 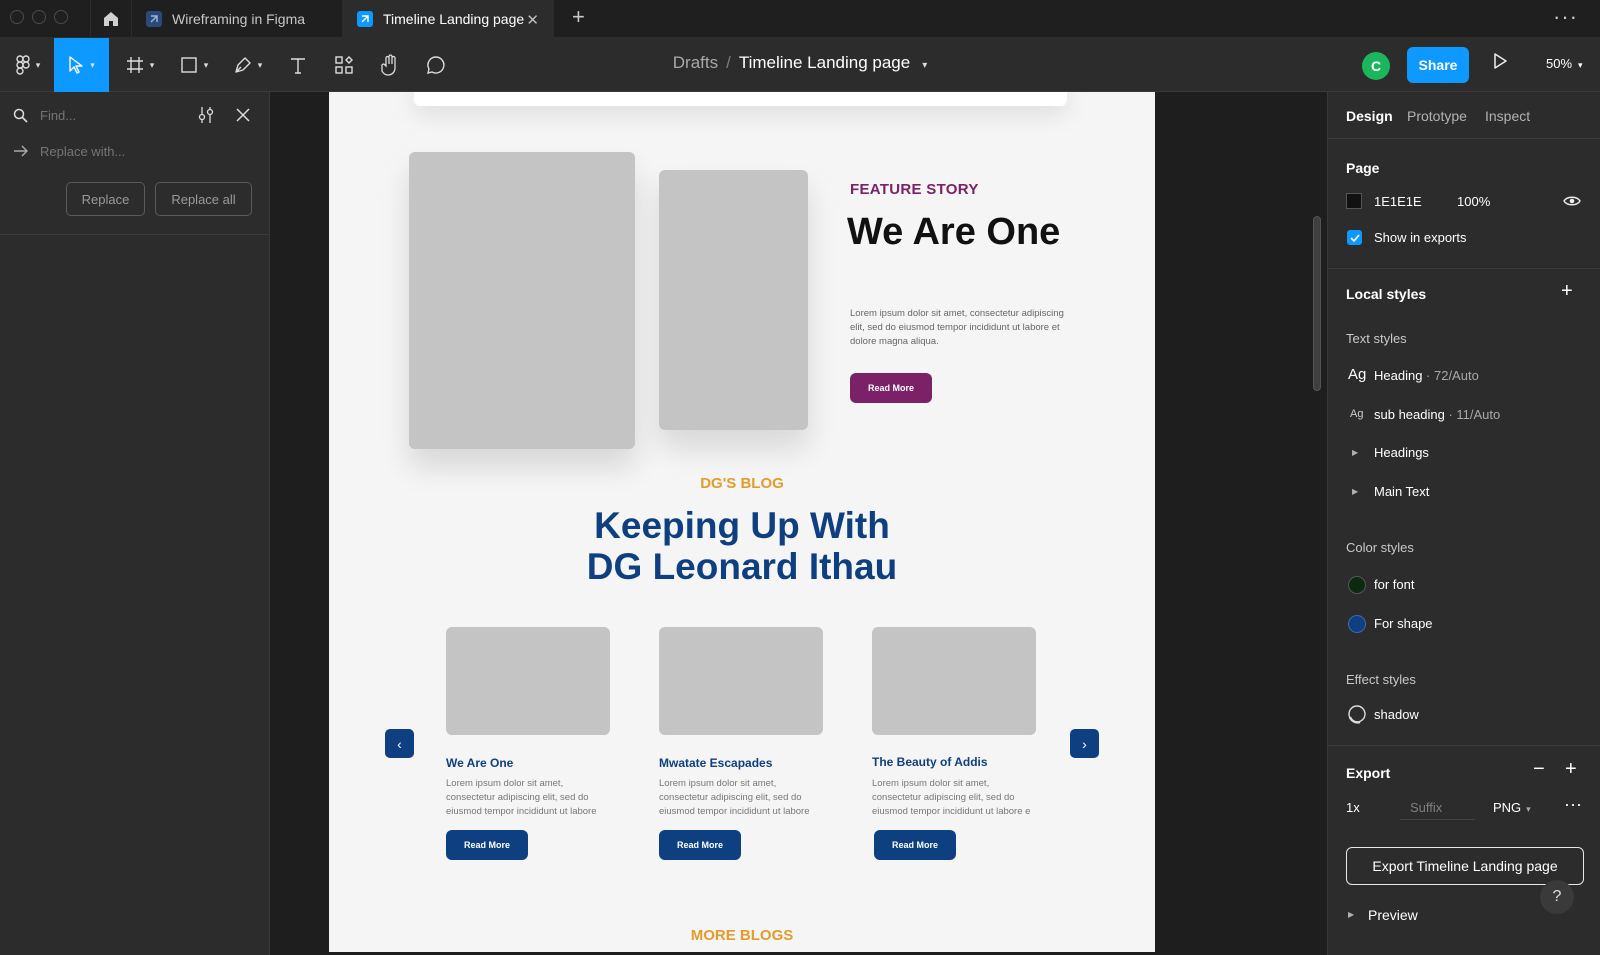 I want to click on breadcrumb-drafts: Drafts, so click(x=695, y=62).